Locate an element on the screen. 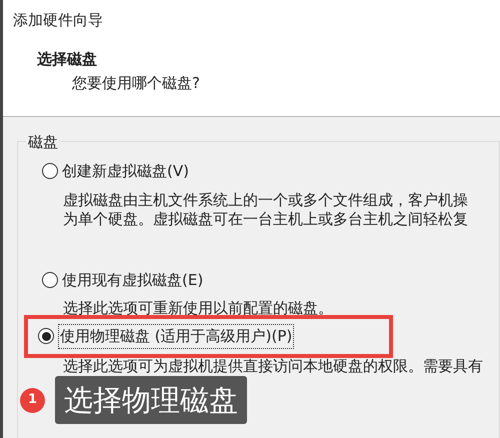 Image resolution: width=500 pixels, height=438 pixels. option-description: 虚拟磁盘由主机文件系统上的一个或多个文件组成，客户机操 is located at coordinates (265, 200).